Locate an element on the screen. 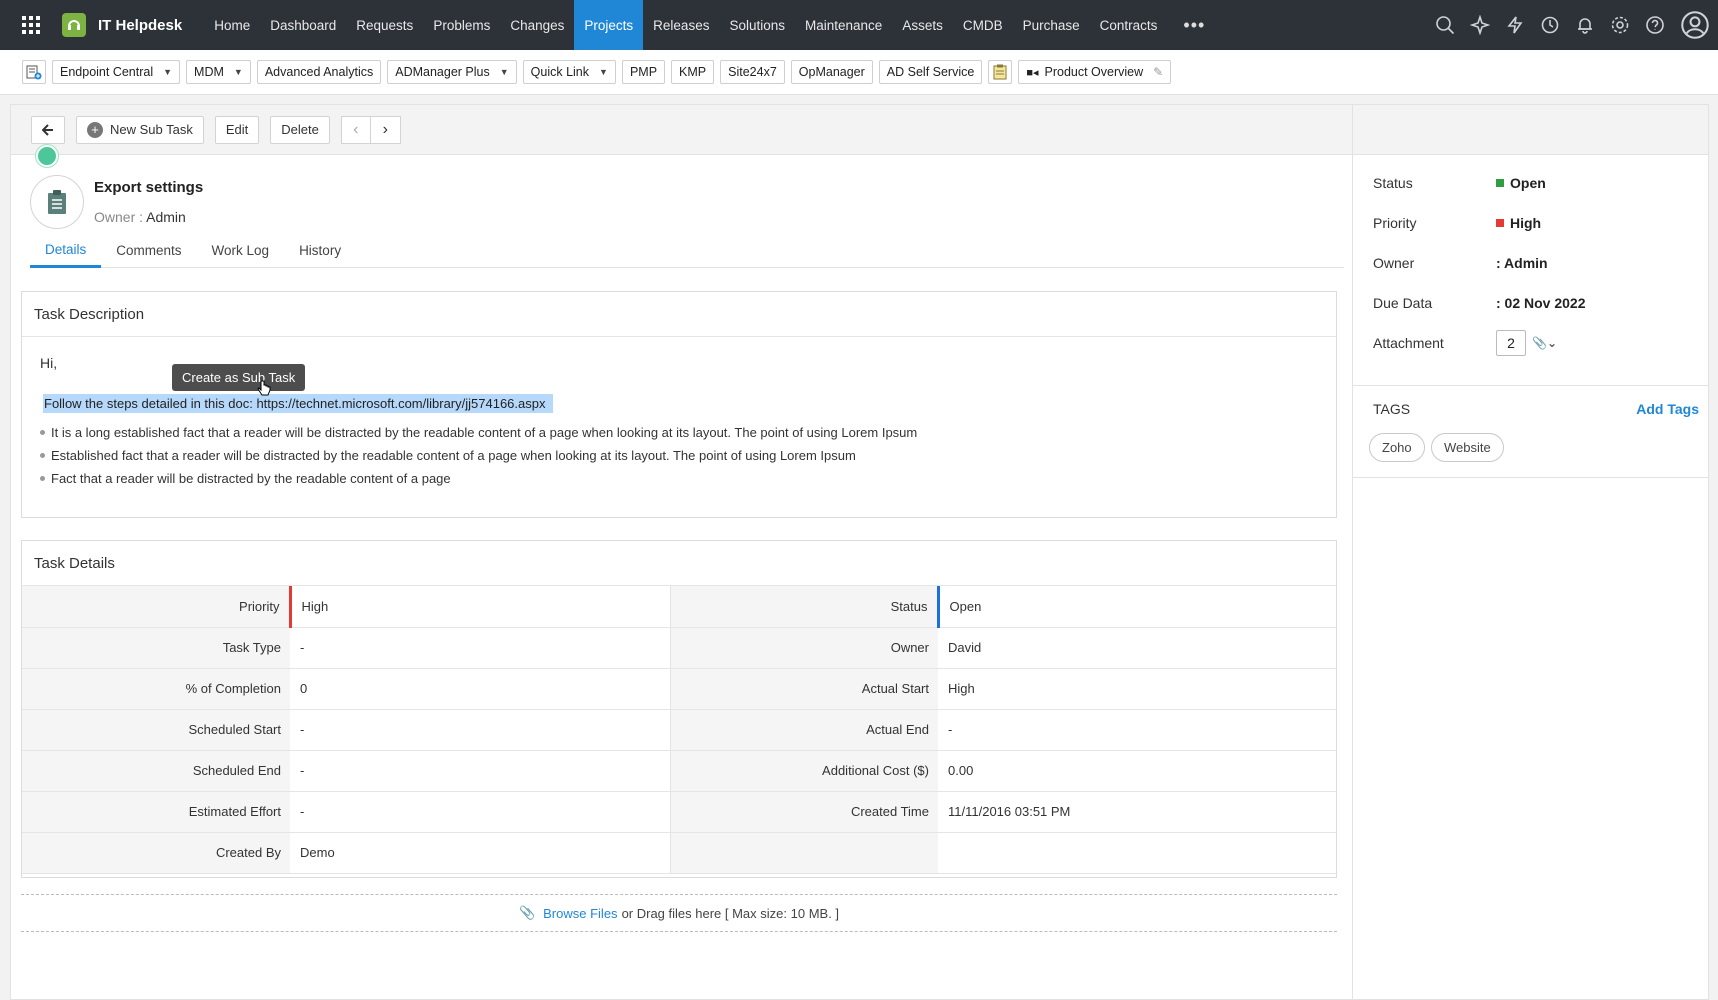  tag-website: Website is located at coordinates (1467, 447).